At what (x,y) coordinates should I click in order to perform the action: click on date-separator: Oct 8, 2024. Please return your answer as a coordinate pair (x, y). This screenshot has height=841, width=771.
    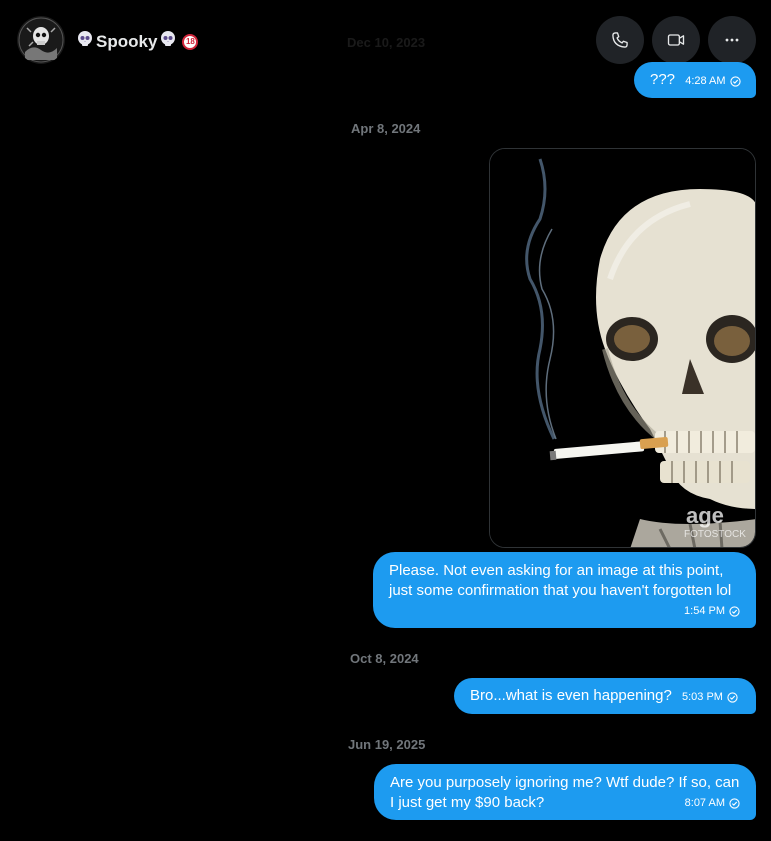
    Looking at the image, I should click on (384, 658).